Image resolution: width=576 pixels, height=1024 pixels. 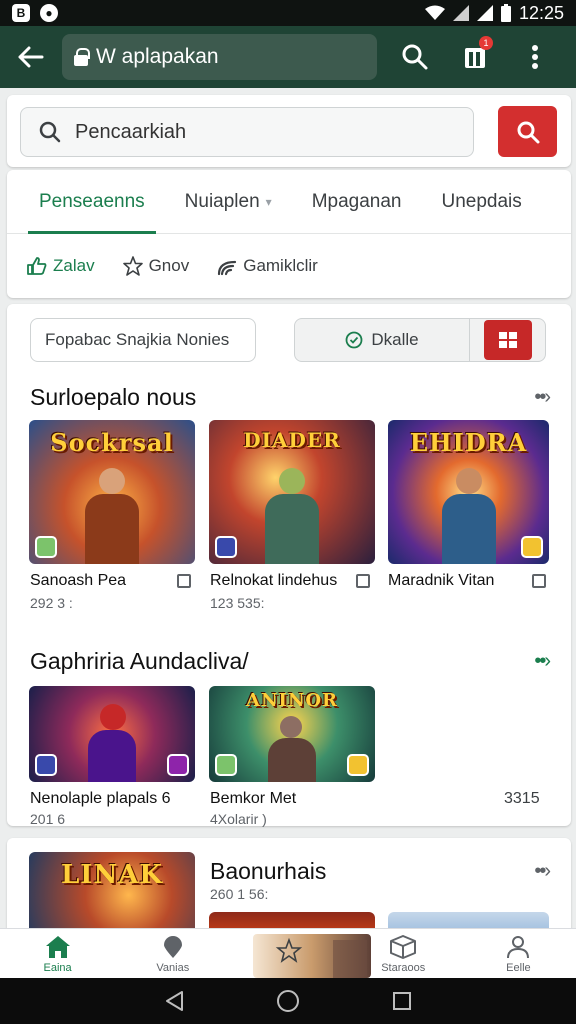 What do you see at coordinates (172, 947) in the screenshot?
I see `location-pin-icon` at bounding box center [172, 947].